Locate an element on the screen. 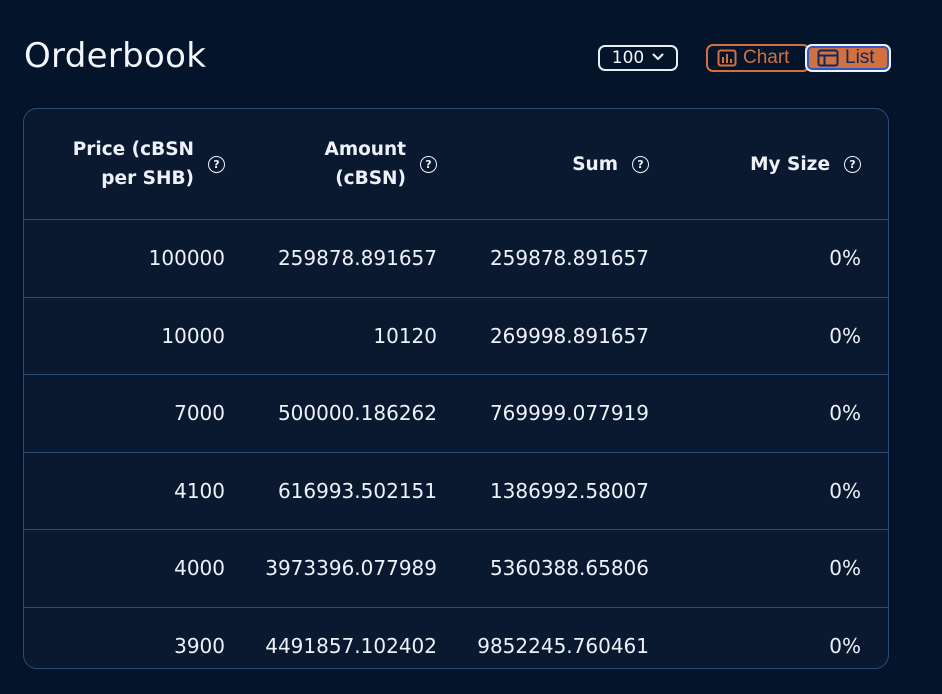 The width and height of the screenshot is (942, 694). list-view-label: List is located at coordinates (860, 57).